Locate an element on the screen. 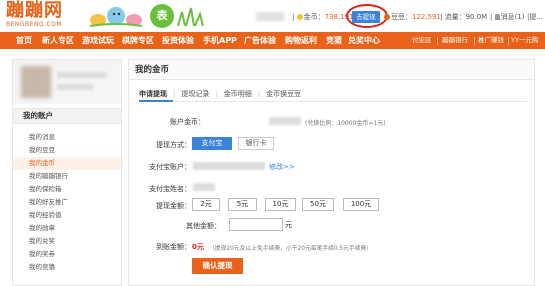  other-amount-input is located at coordinates (256, 224).